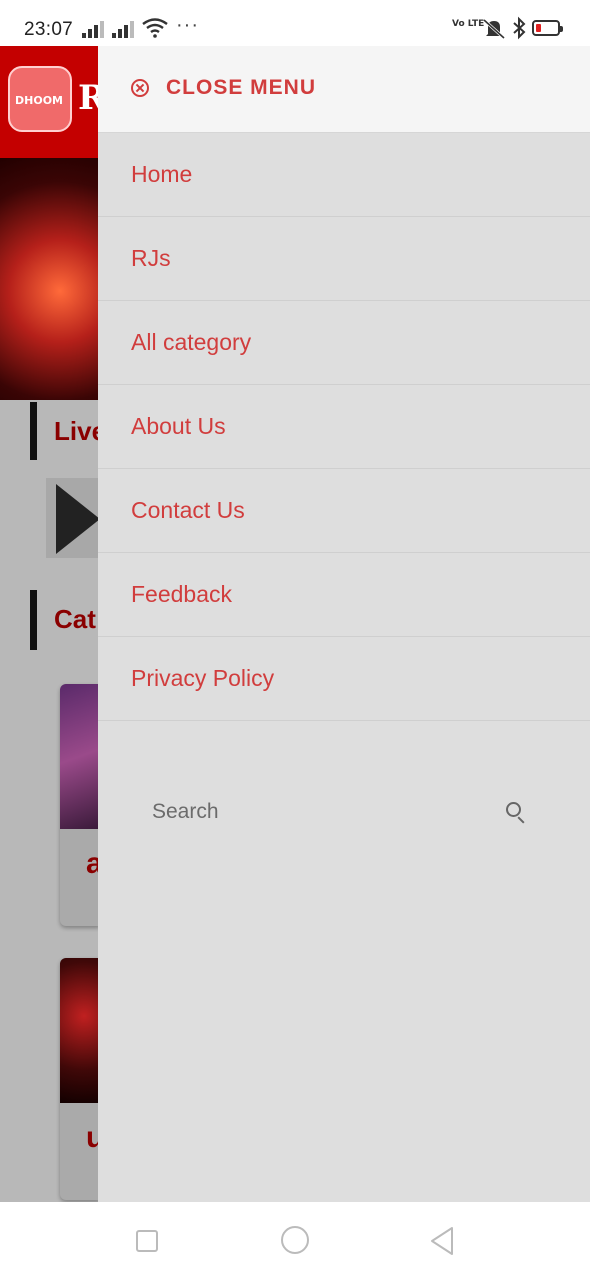  Describe the element at coordinates (344, 511) in the screenshot. I see `menu-item-contact-us: Contact Us` at that location.